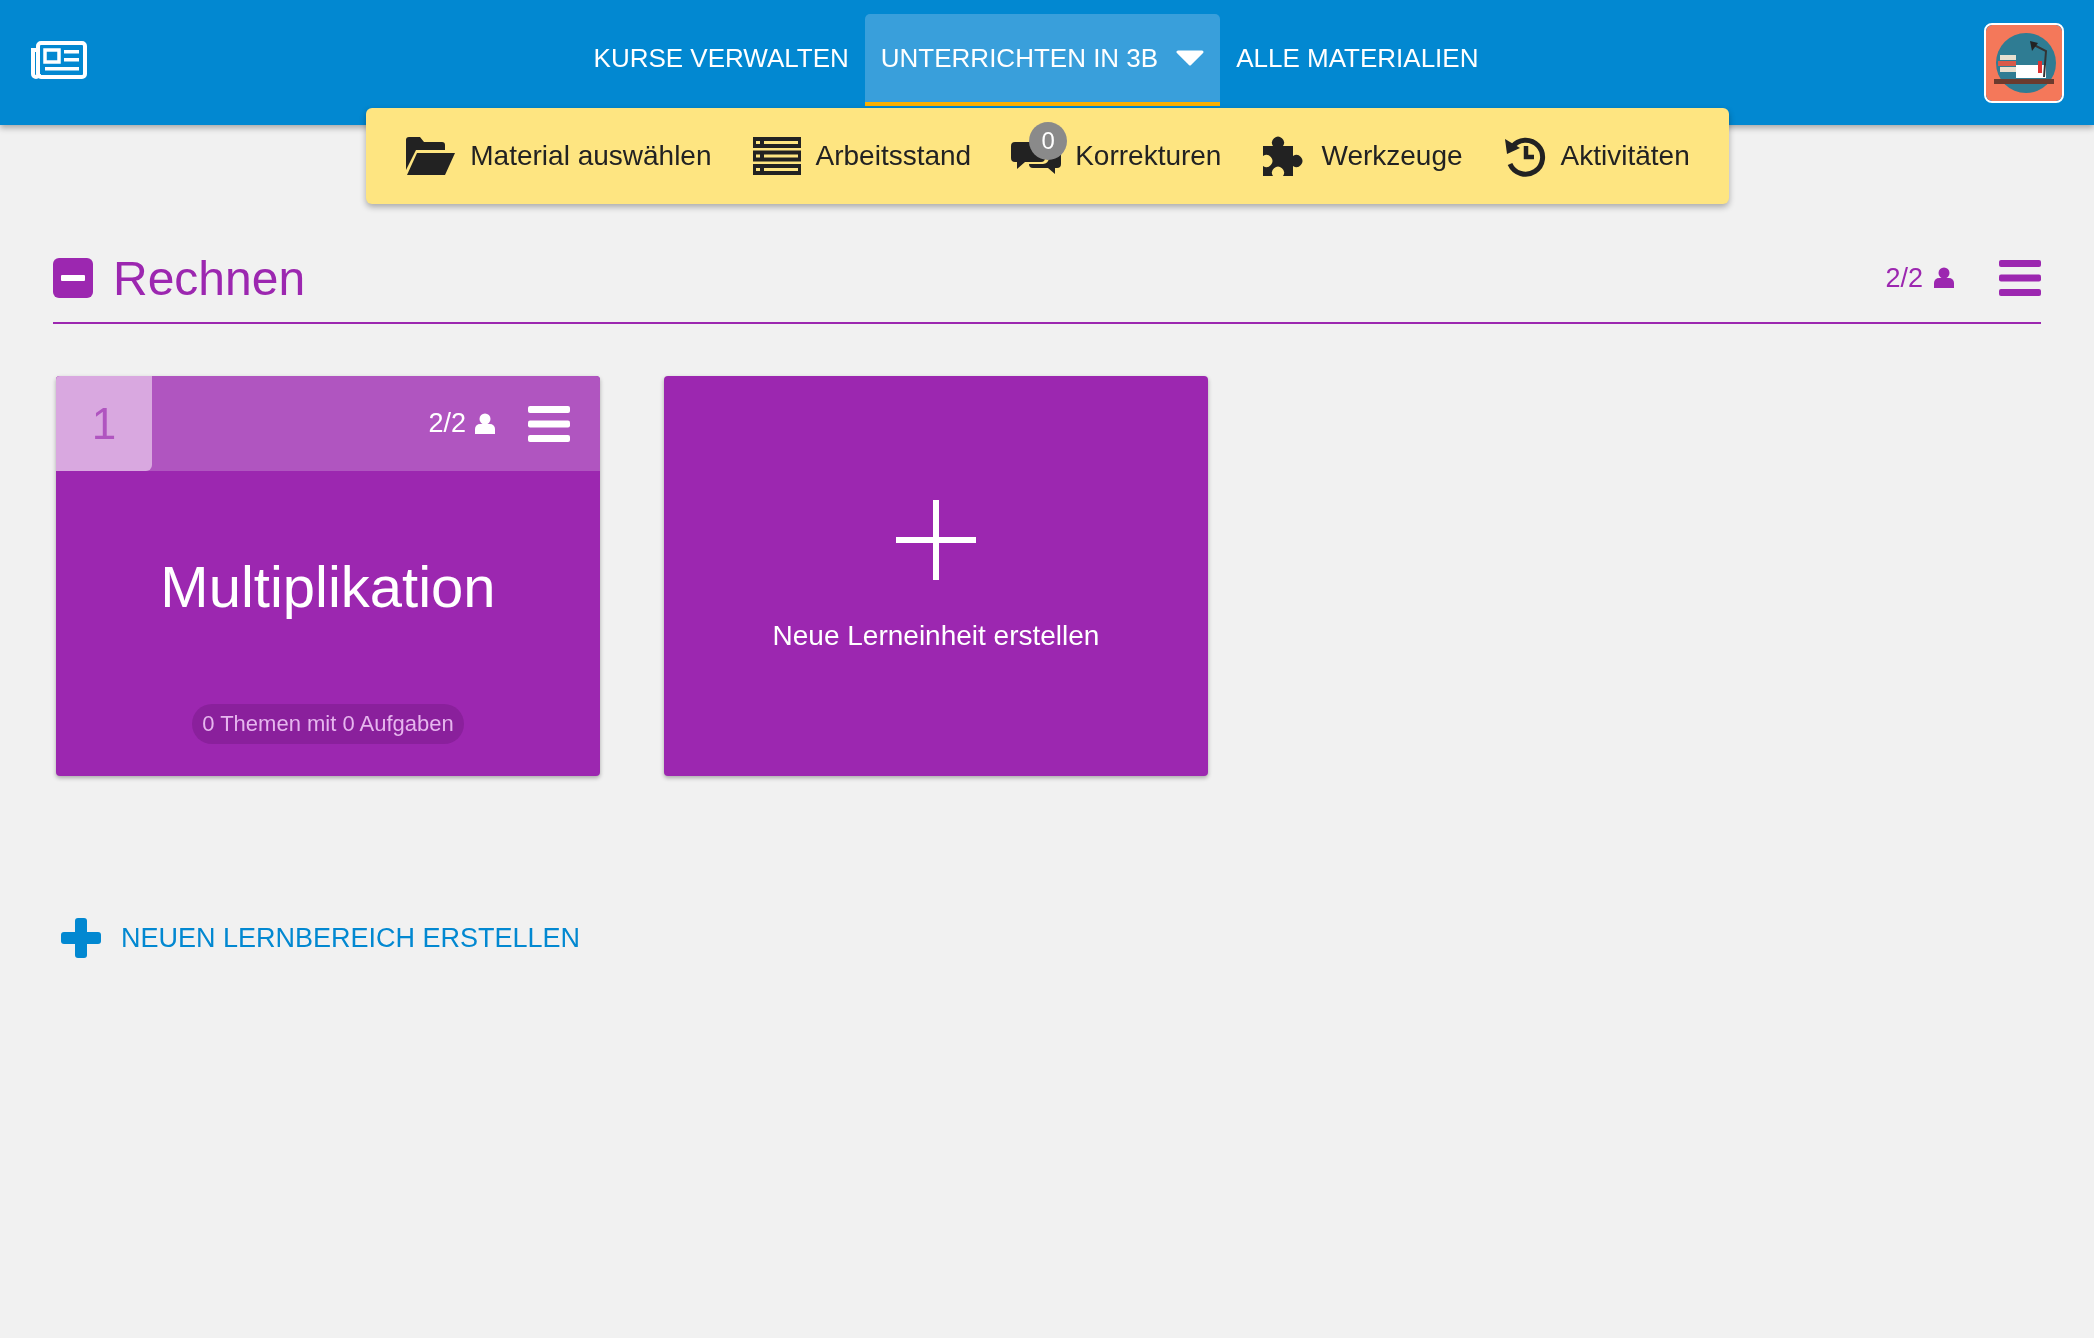 Image resolution: width=2094 pixels, height=1338 pixels. I want to click on collapse-icon, so click(73, 278).